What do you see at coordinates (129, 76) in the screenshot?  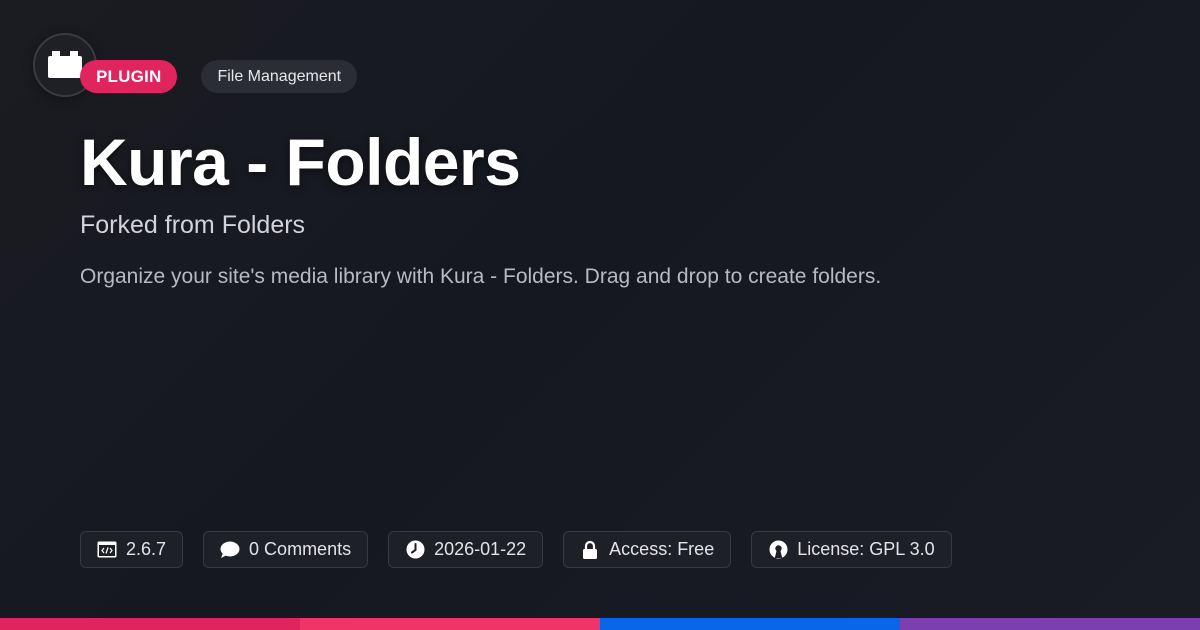 I see `type-badge: PLUGIN` at bounding box center [129, 76].